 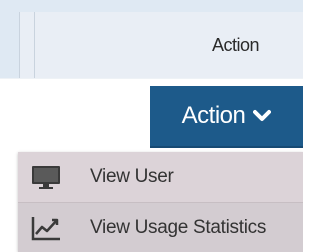 I want to click on menu-item-label: View Usage Statistics, so click(x=178, y=227).